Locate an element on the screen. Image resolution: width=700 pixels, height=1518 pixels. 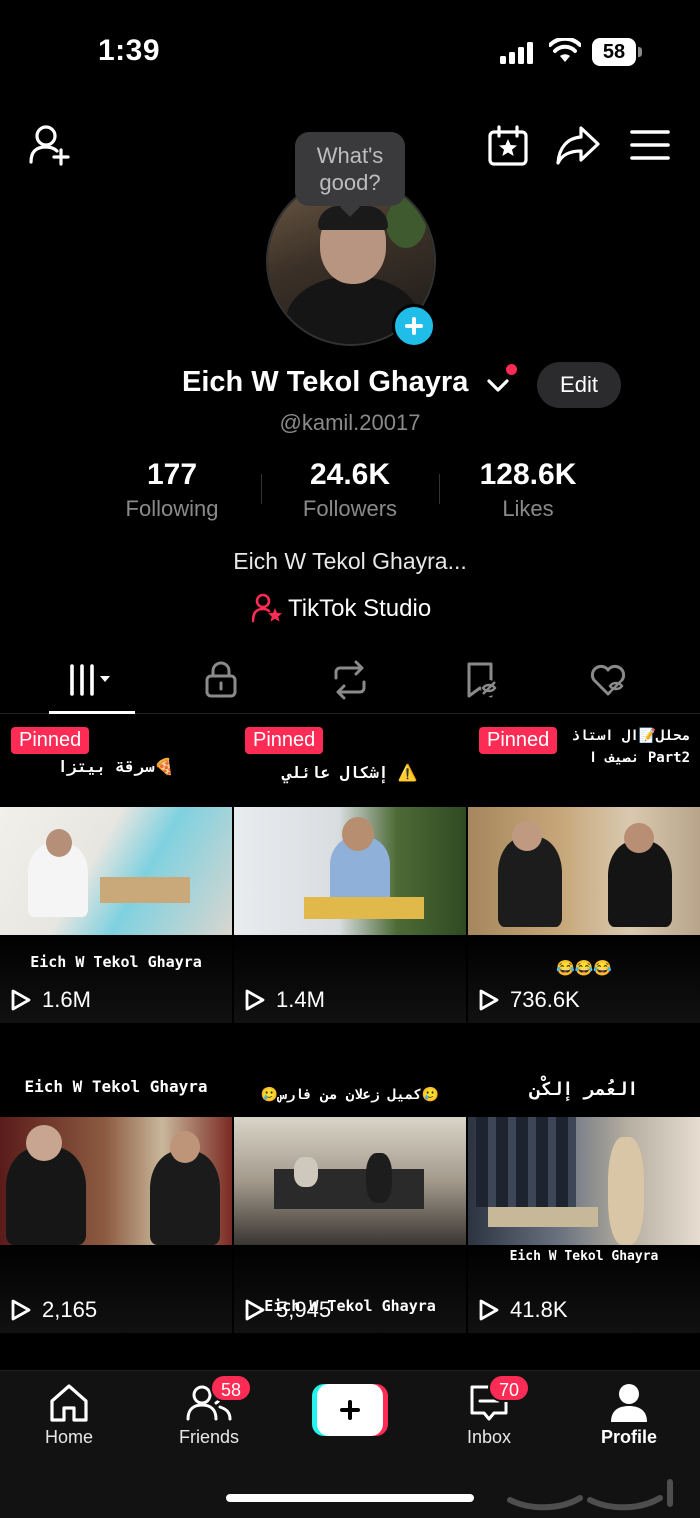
video-caption-top: 🥲كميل زعلان من فارس🥲 is located at coordinates (350, 1095).